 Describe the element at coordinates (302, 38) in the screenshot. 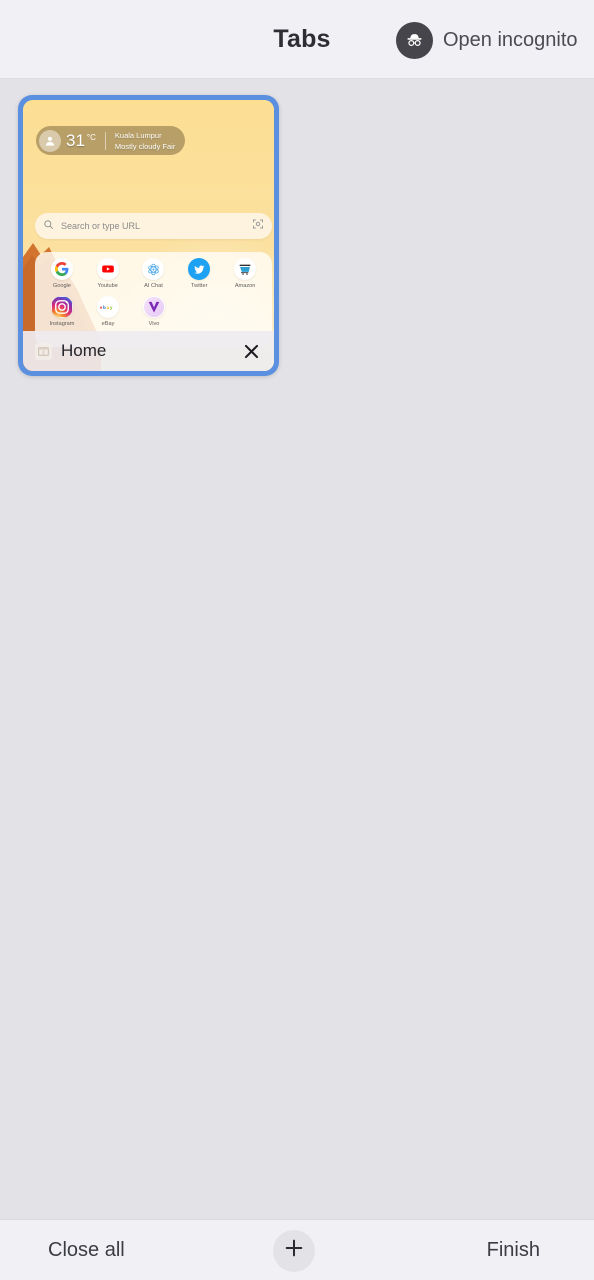

I see `page-title: Tabs` at that location.